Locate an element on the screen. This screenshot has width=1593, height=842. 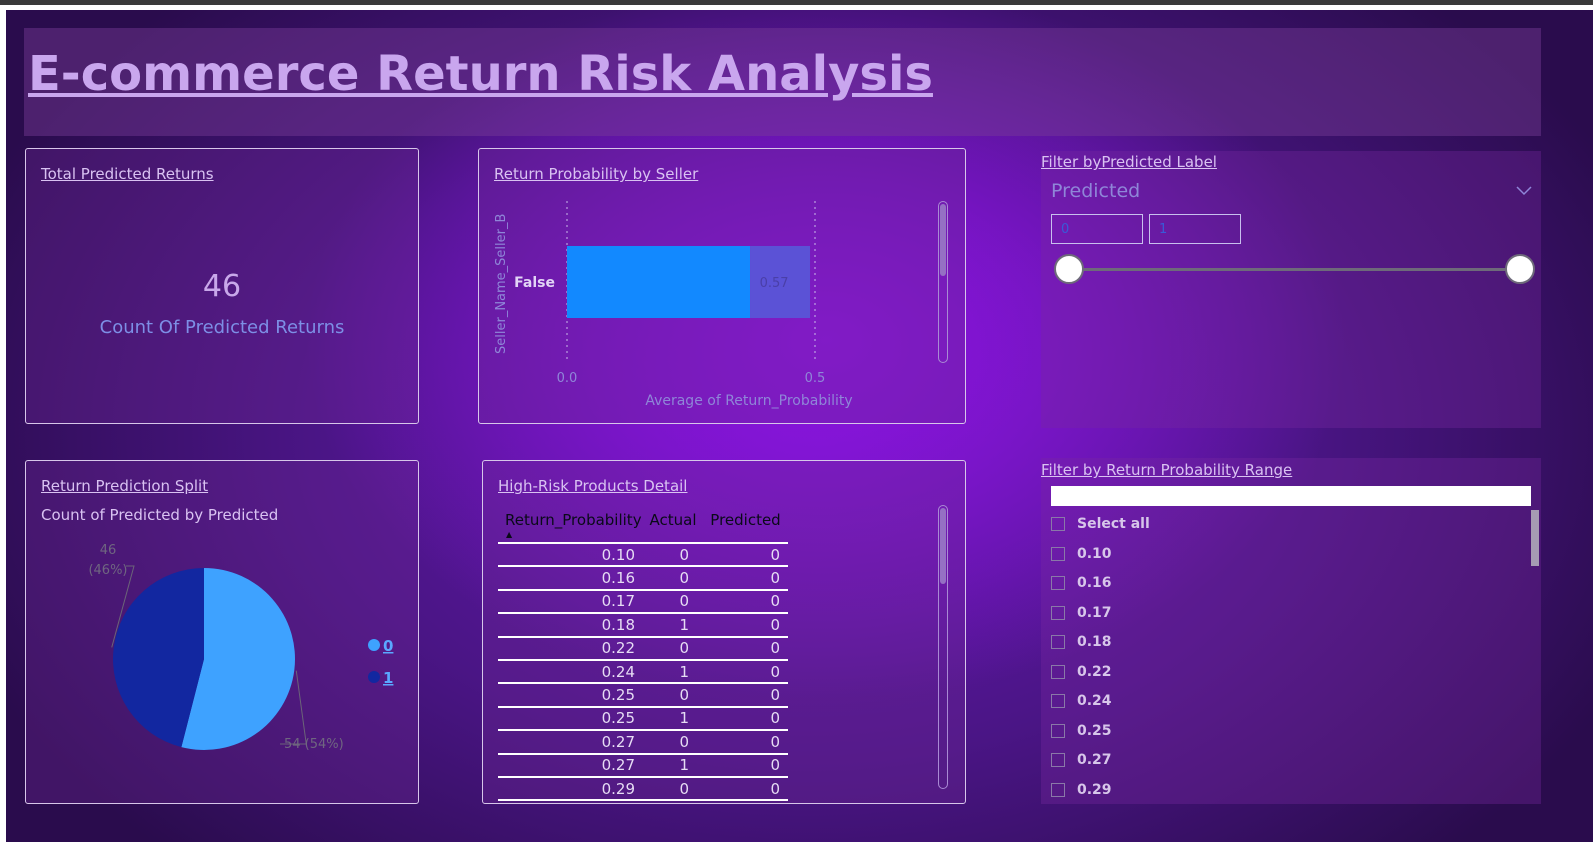
probability-slicer-title: Filter by Return Probability Range is located at coordinates (1167, 470).